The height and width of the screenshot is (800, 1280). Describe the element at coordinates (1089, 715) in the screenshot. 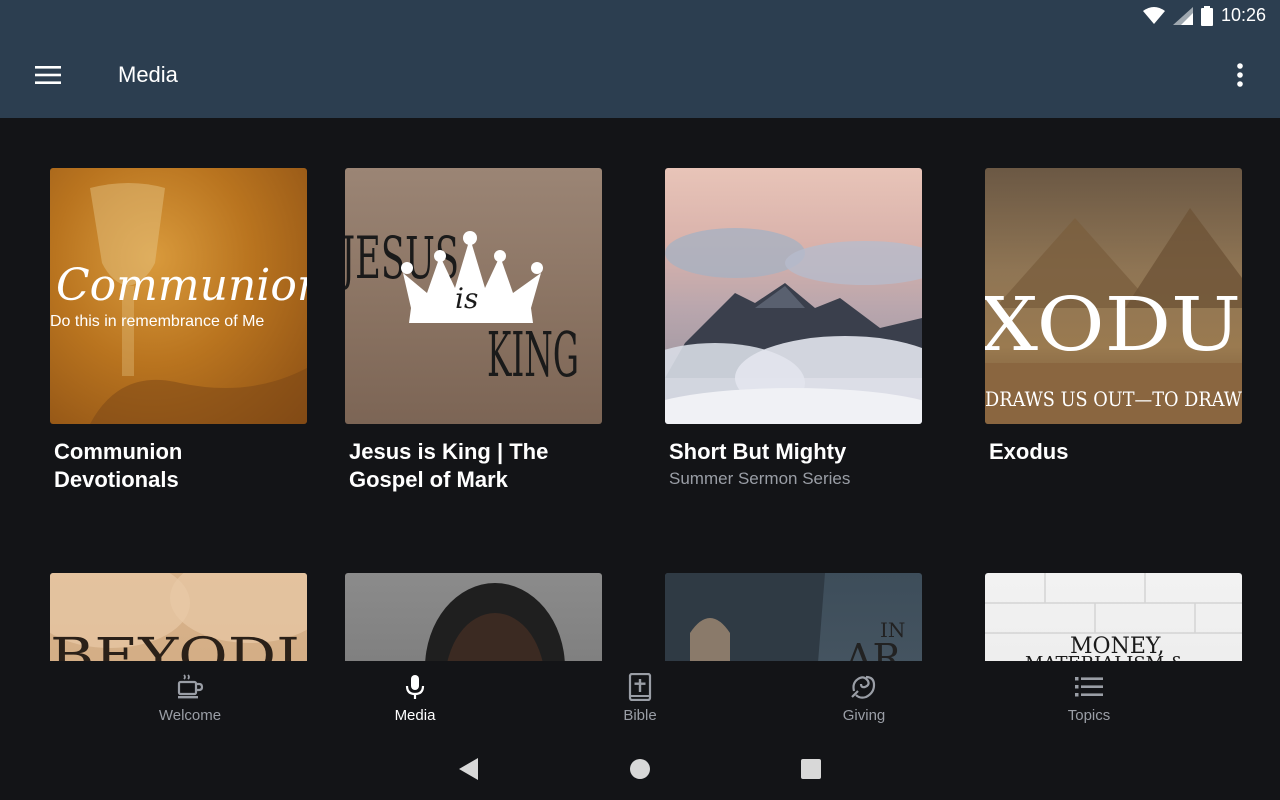

I see `nav-label: Topics` at that location.